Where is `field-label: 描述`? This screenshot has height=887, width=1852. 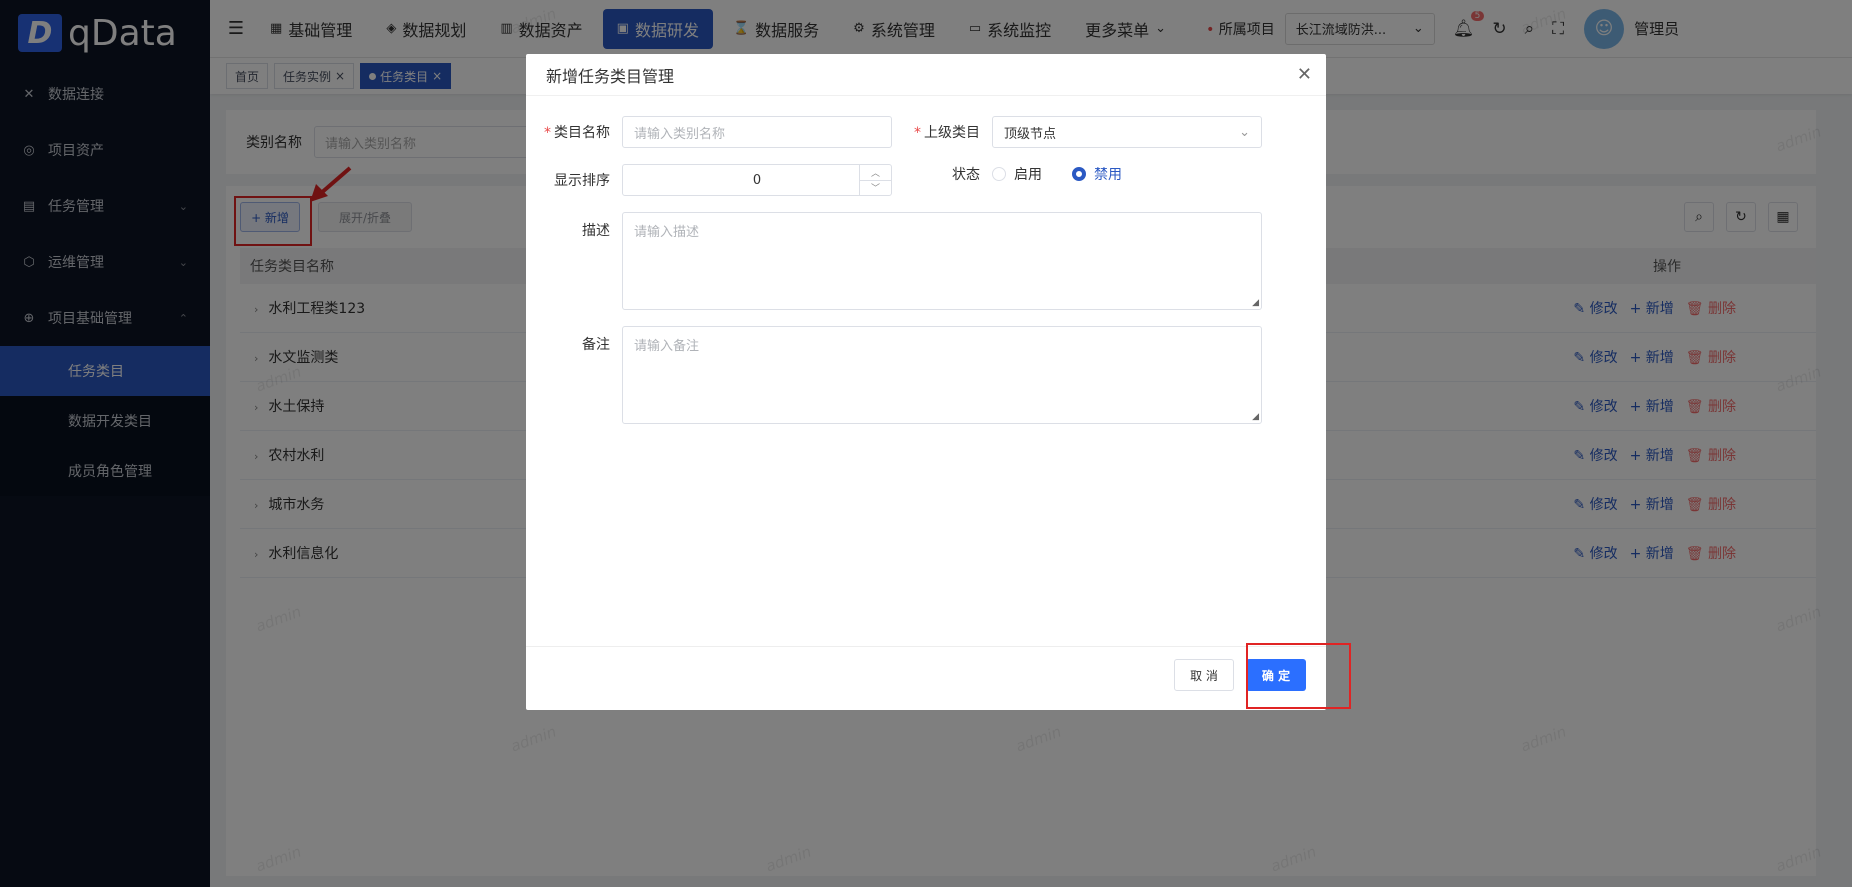 field-label: 描述 is located at coordinates (596, 231).